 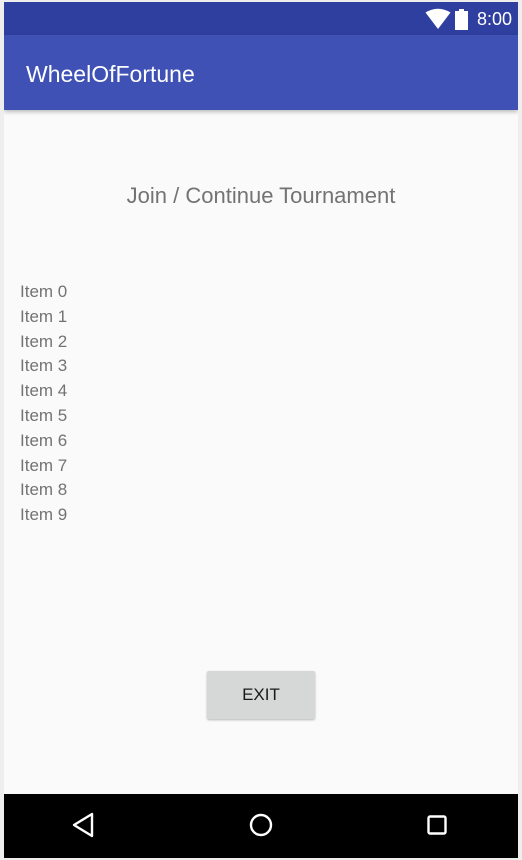 I want to click on list-item: Item 2, so click(x=43, y=342).